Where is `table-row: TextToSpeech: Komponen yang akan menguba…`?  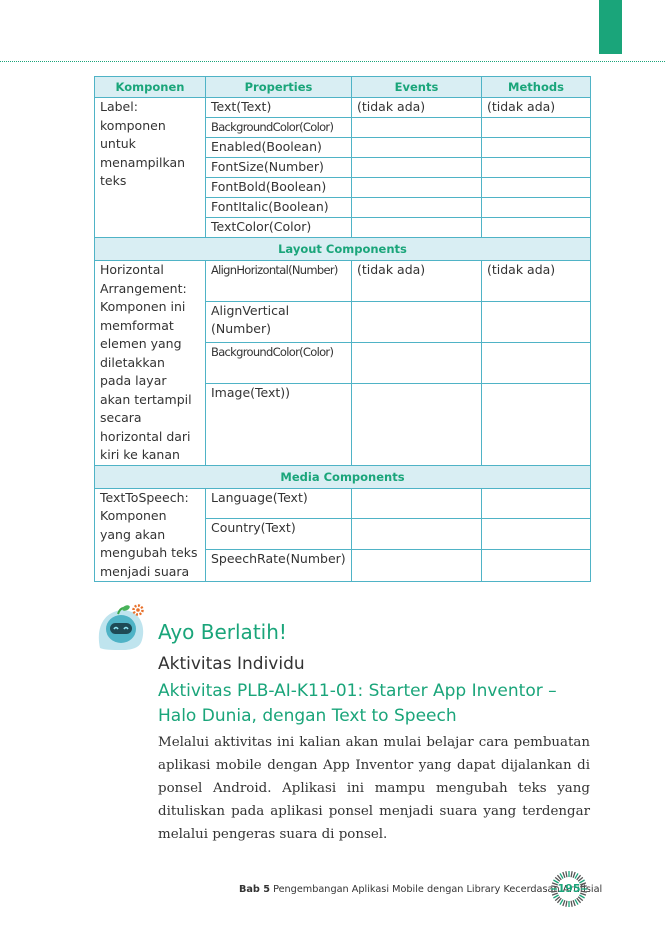
table-row: TextToSpeech: Komponen yang akan menguba… is located at coordinates (342, 534).